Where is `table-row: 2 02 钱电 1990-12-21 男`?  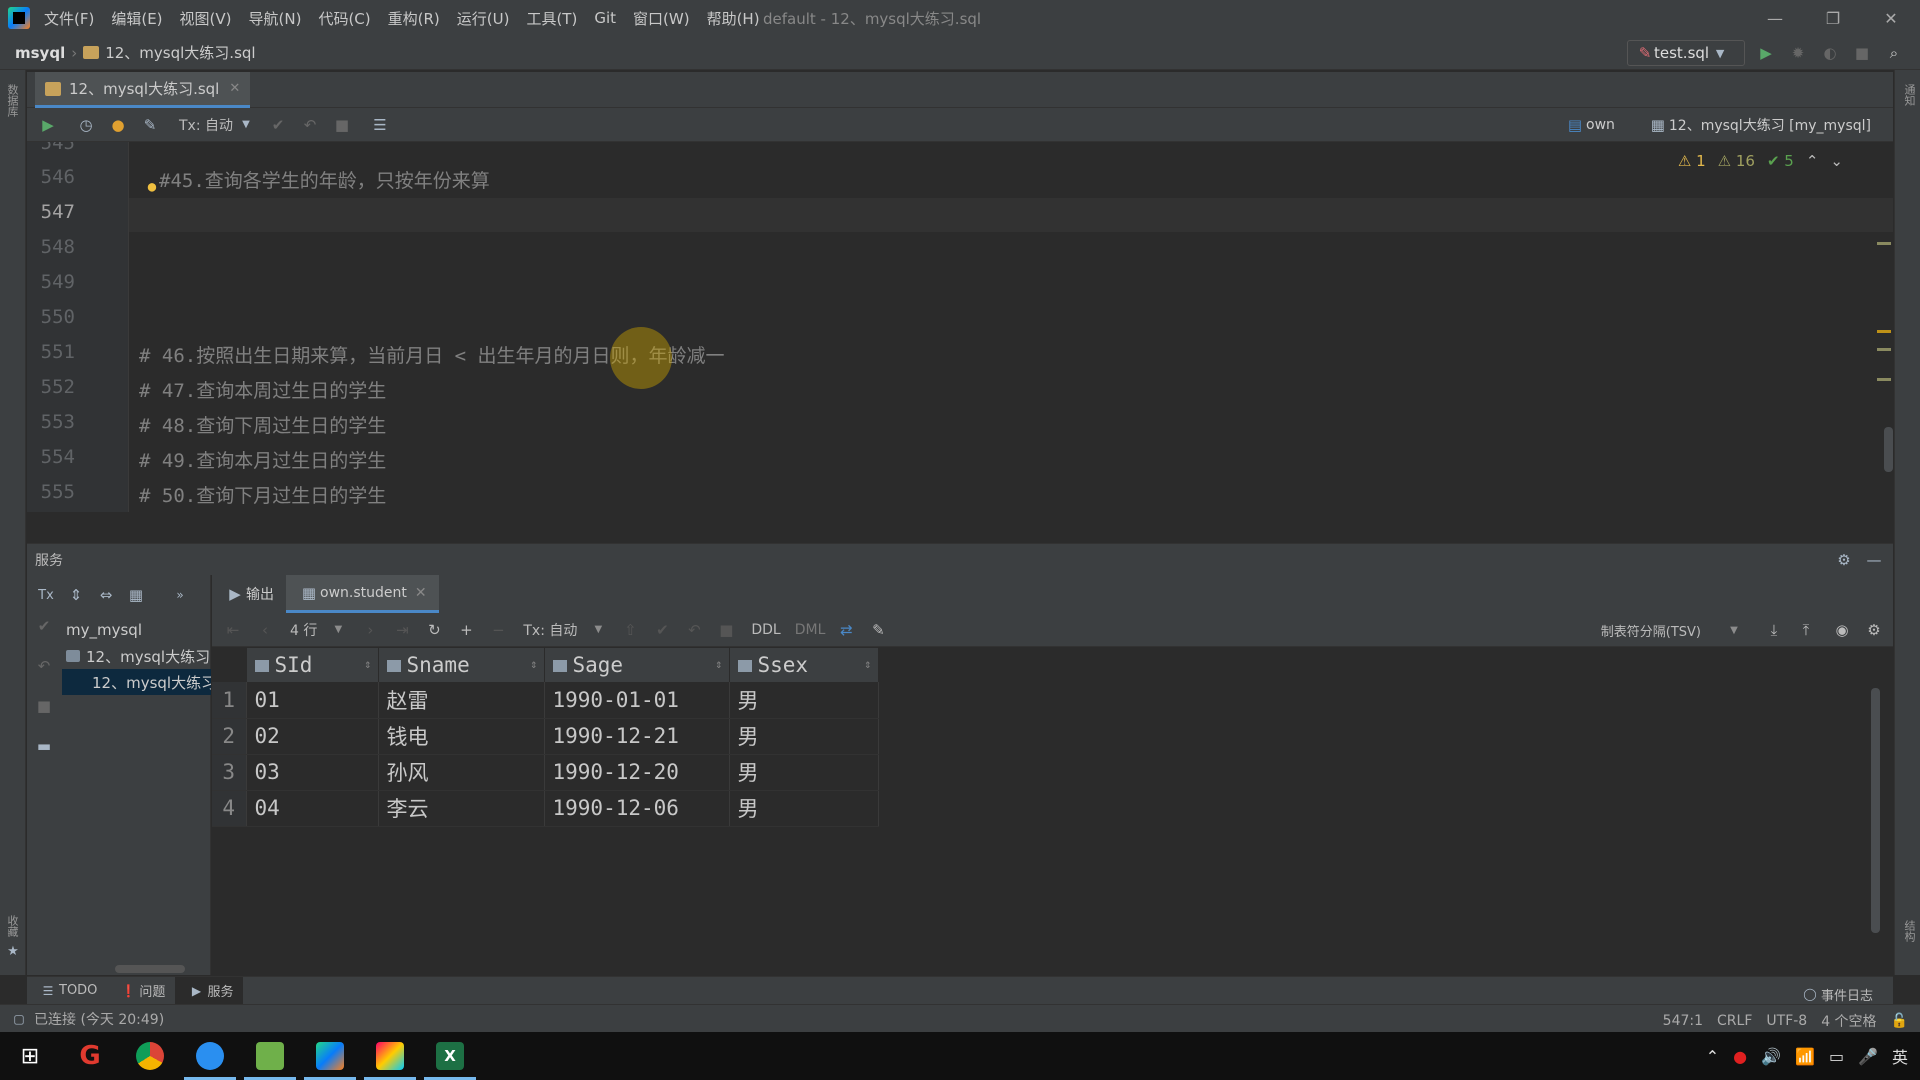
table-row: 2 02 钱电 1990-12-21 男 is located at coordinates (545, 736).